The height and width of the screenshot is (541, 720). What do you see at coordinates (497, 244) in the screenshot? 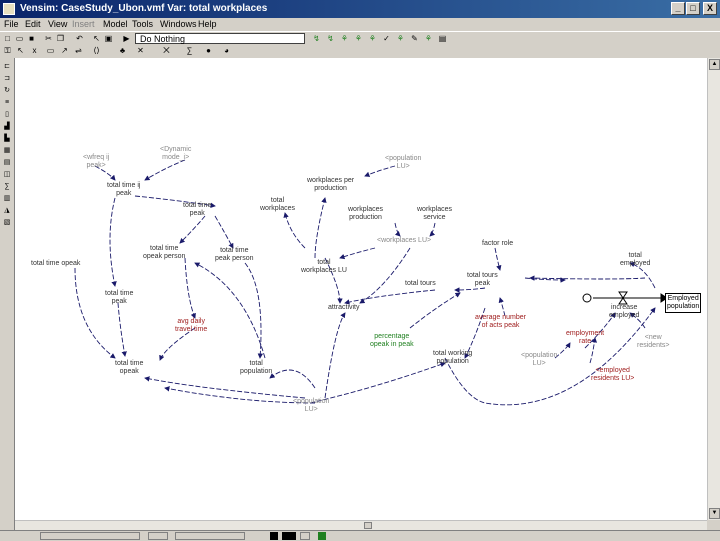
I see `diagram-variable: factor role` at bounding box center [497, 244].